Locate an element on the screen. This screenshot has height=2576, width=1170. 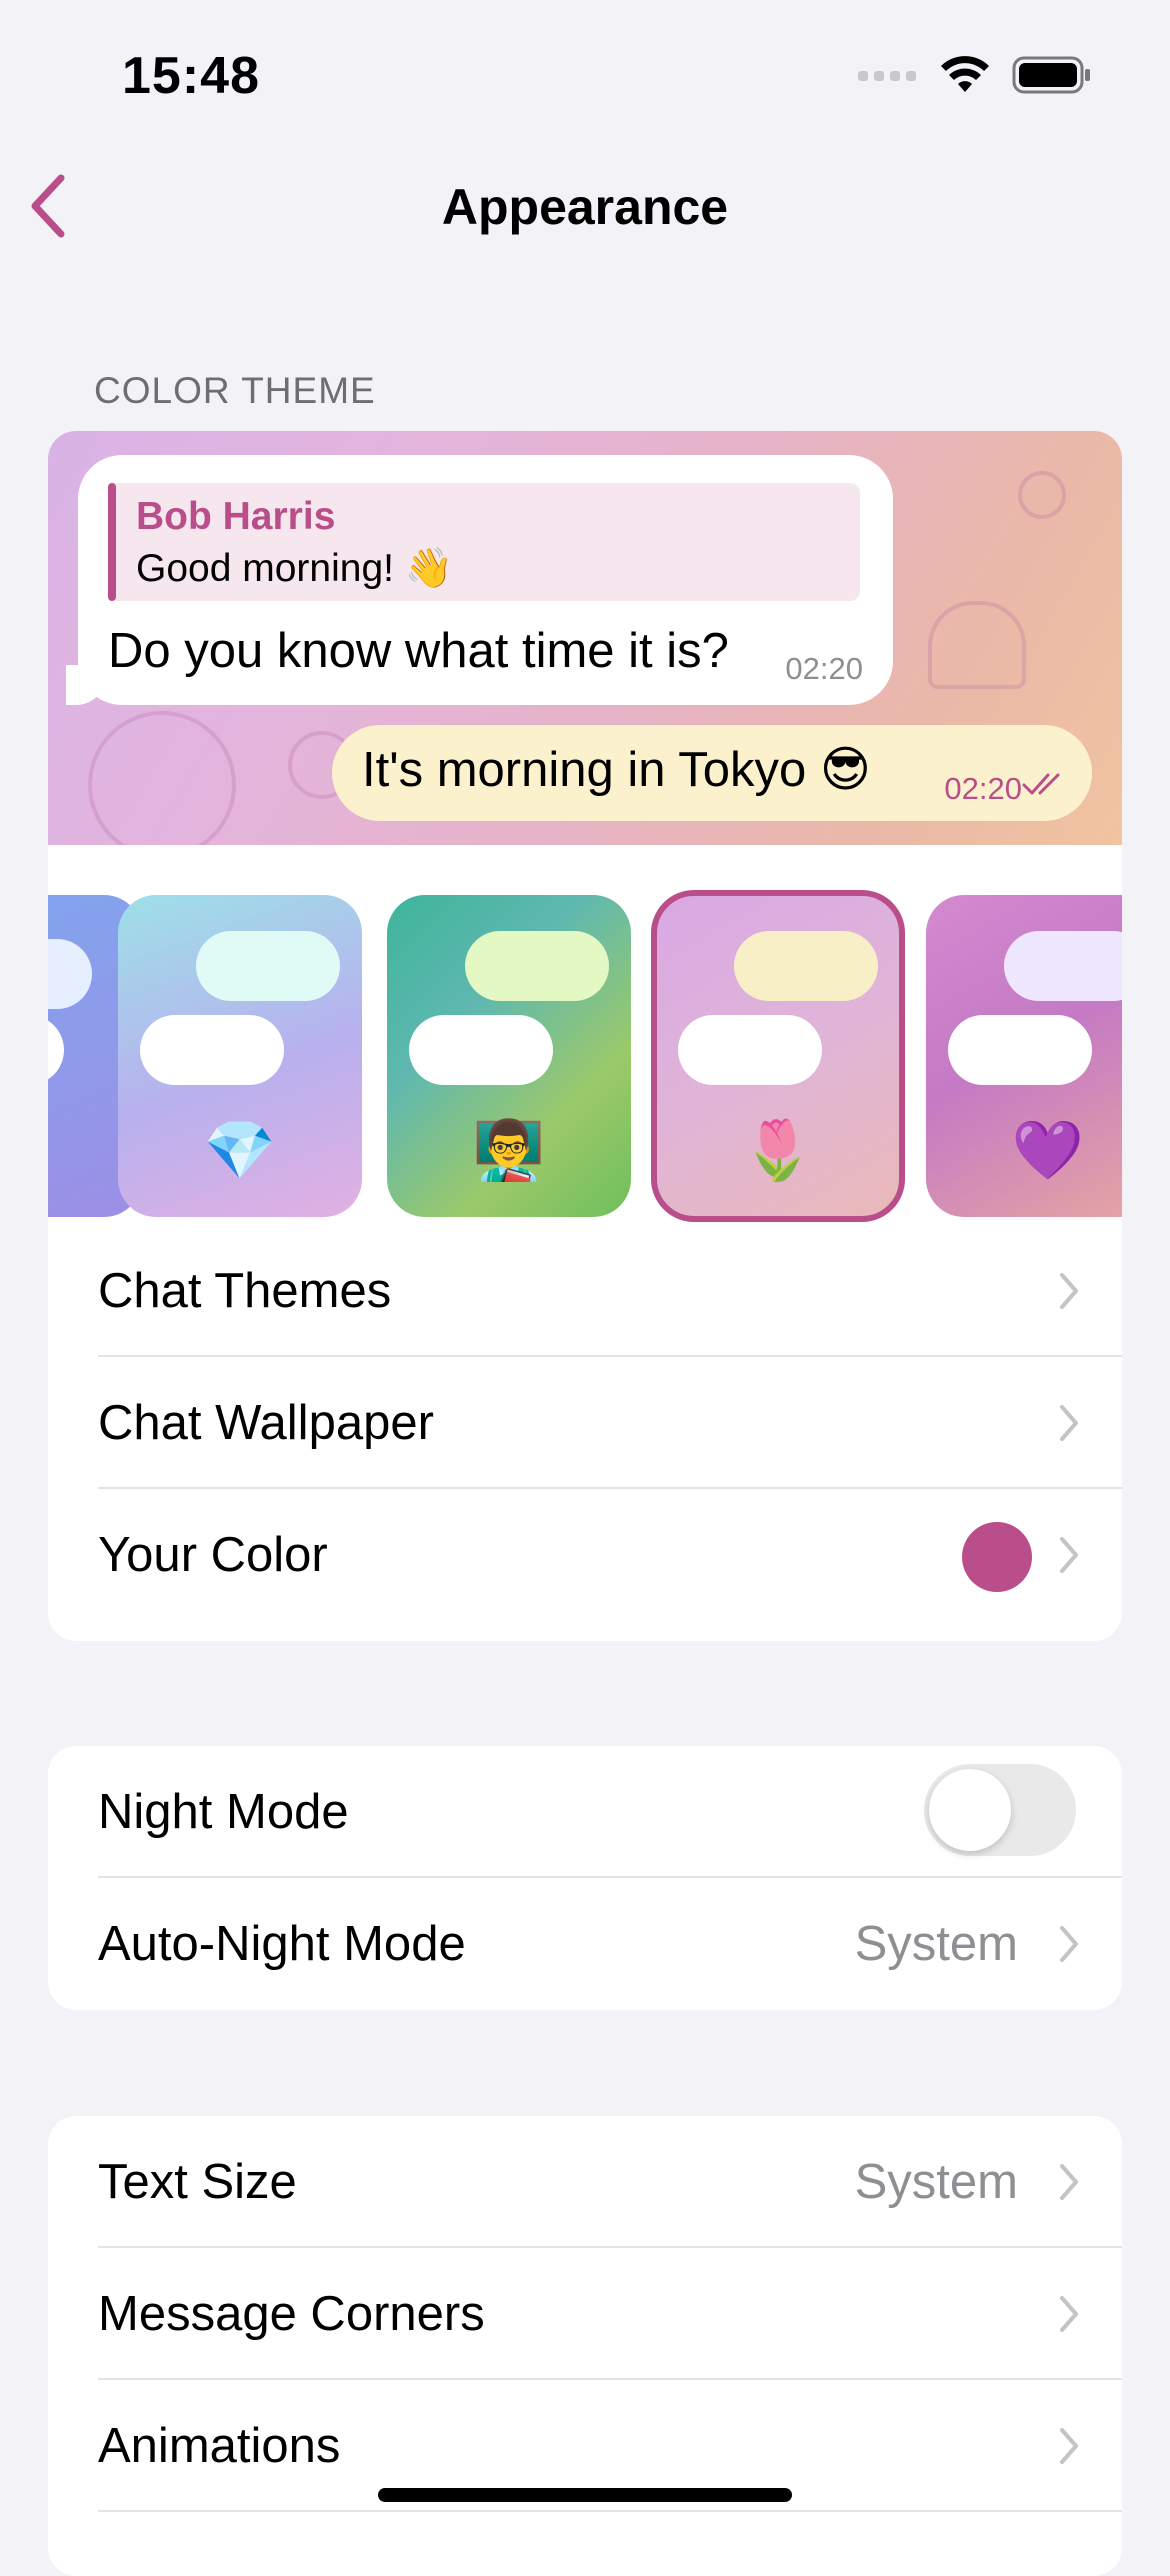
theme-emoji: 👨‍🏫 is located at coordinates (509, 1150).